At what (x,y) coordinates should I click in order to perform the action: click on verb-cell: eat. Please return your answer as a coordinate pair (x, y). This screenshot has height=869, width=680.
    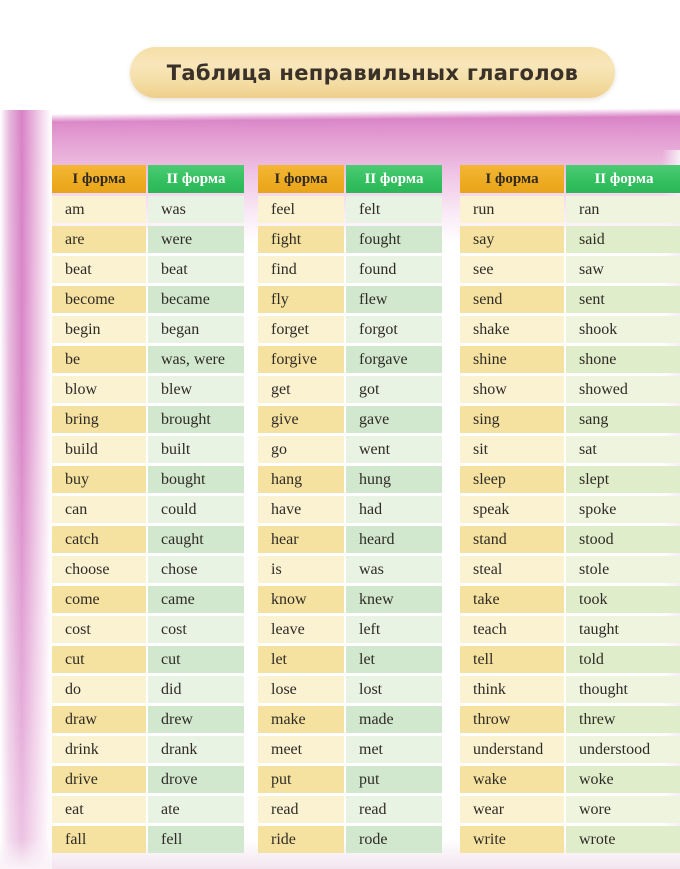
    Looking at the image, I should click on (99, 809).